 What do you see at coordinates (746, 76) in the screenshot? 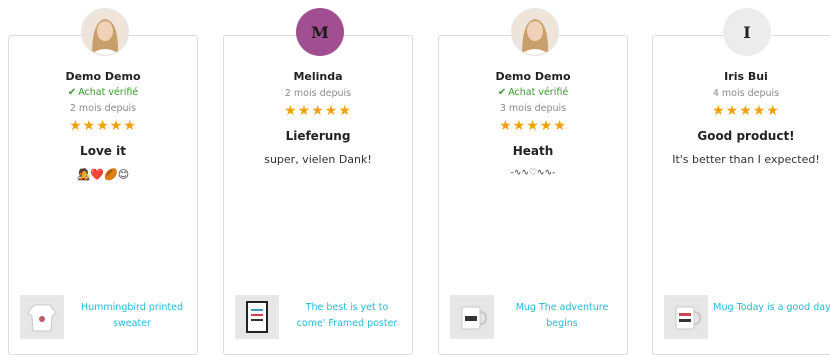
I see `reviewer-name: Iris Bui` at bounding box center [746, 76].